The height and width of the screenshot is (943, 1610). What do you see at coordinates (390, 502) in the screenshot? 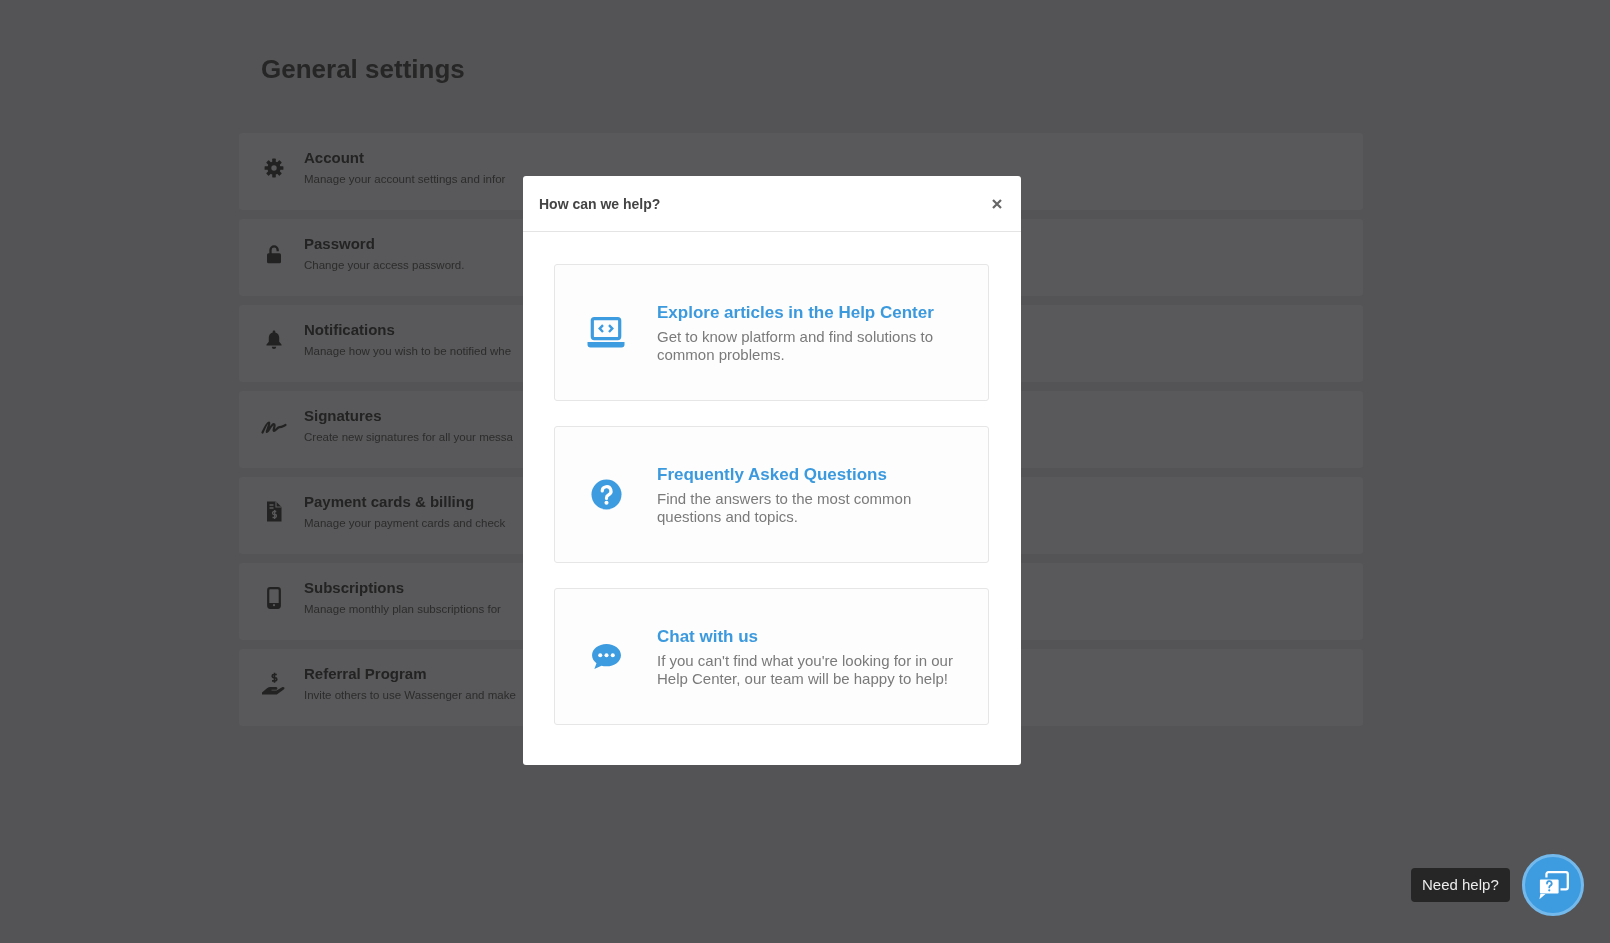
I see `item-title: Payment cards & billing` at bounding box center [390, 502].